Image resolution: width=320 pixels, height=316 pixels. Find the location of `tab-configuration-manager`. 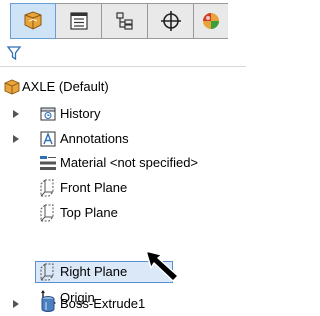

tab-configuration-manager is located at coordinates (125, 21).